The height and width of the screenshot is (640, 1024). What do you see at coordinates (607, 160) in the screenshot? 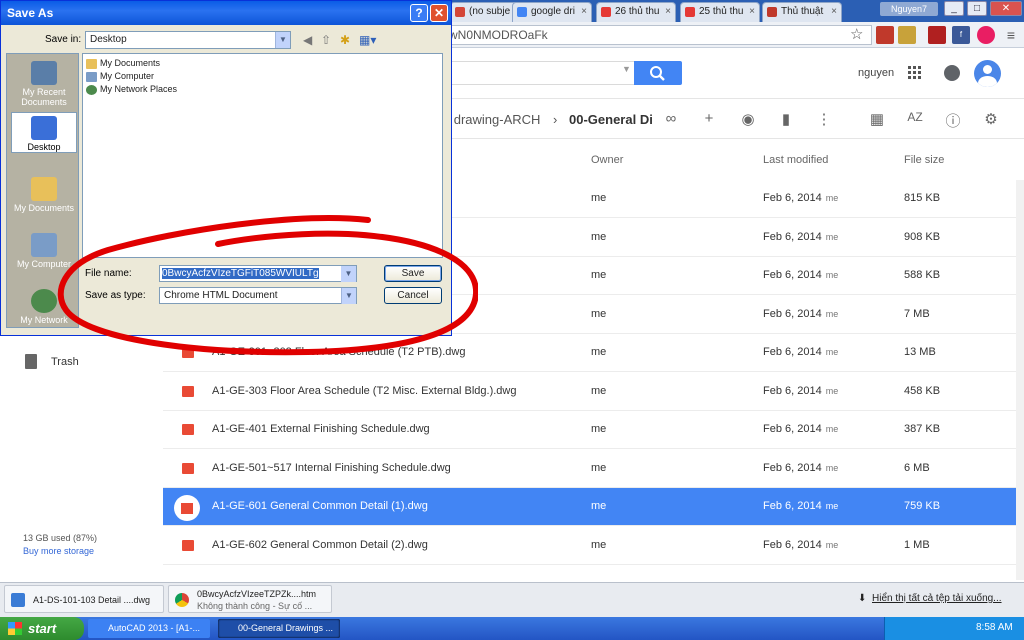
I see `column-header-owner: Owner` at bounding box center [607, 160].